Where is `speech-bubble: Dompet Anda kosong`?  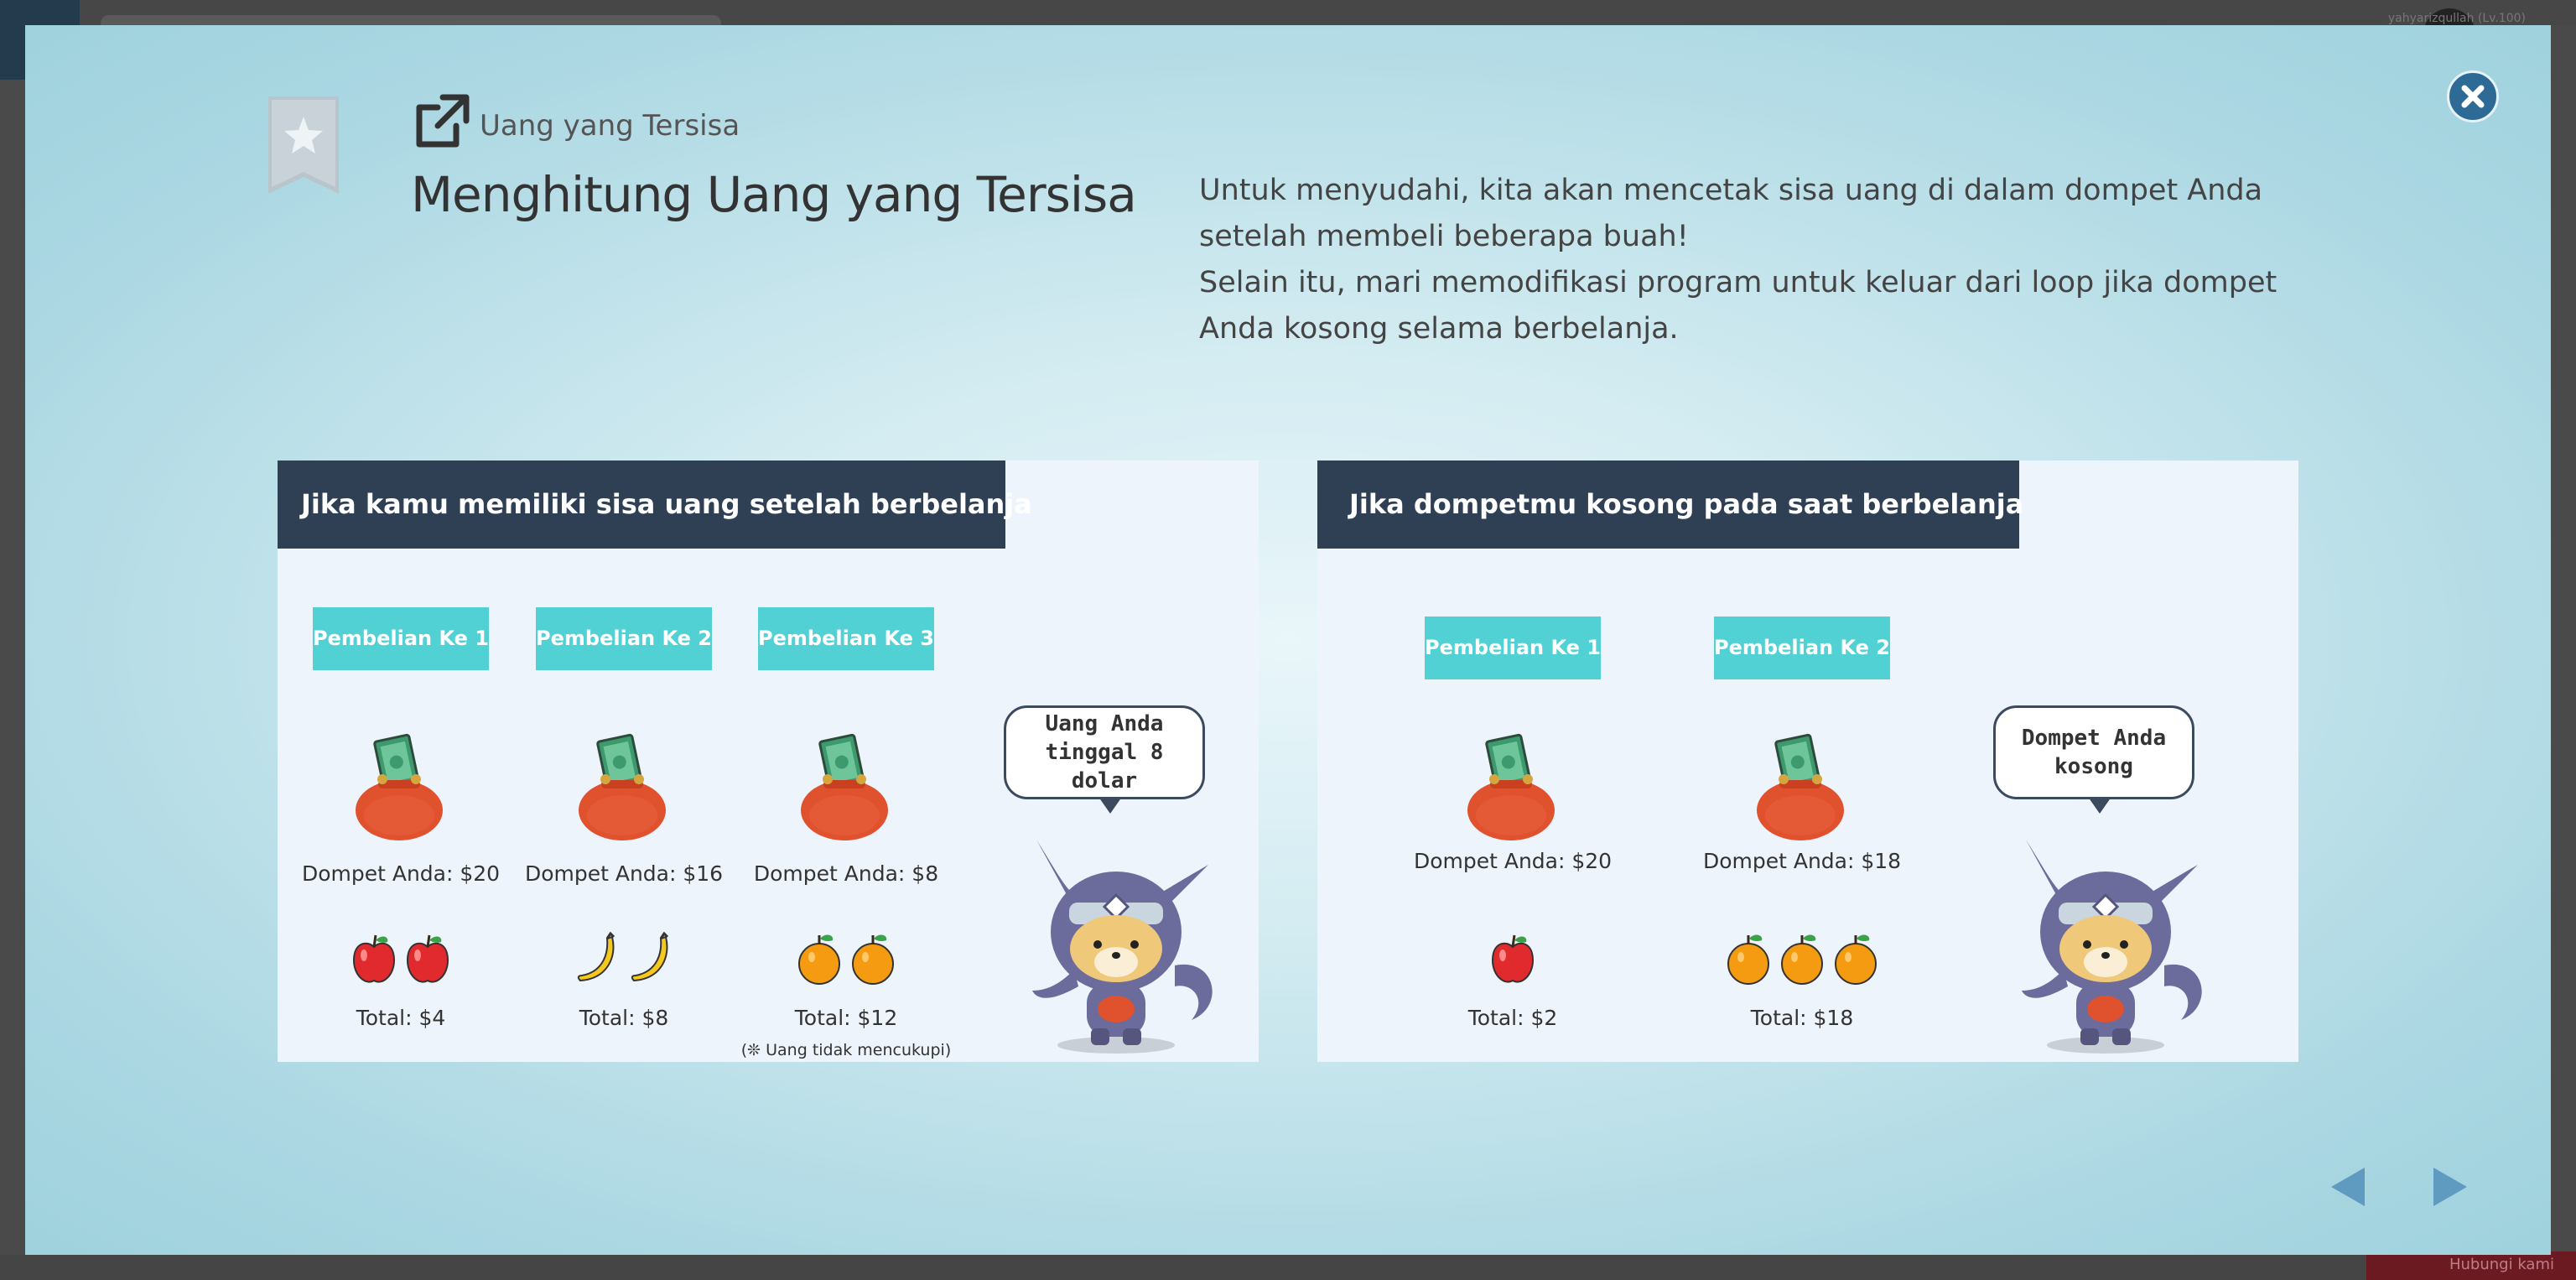
speech-bubble: Dompet Anda kosong is located at coordinates (2093, 759).